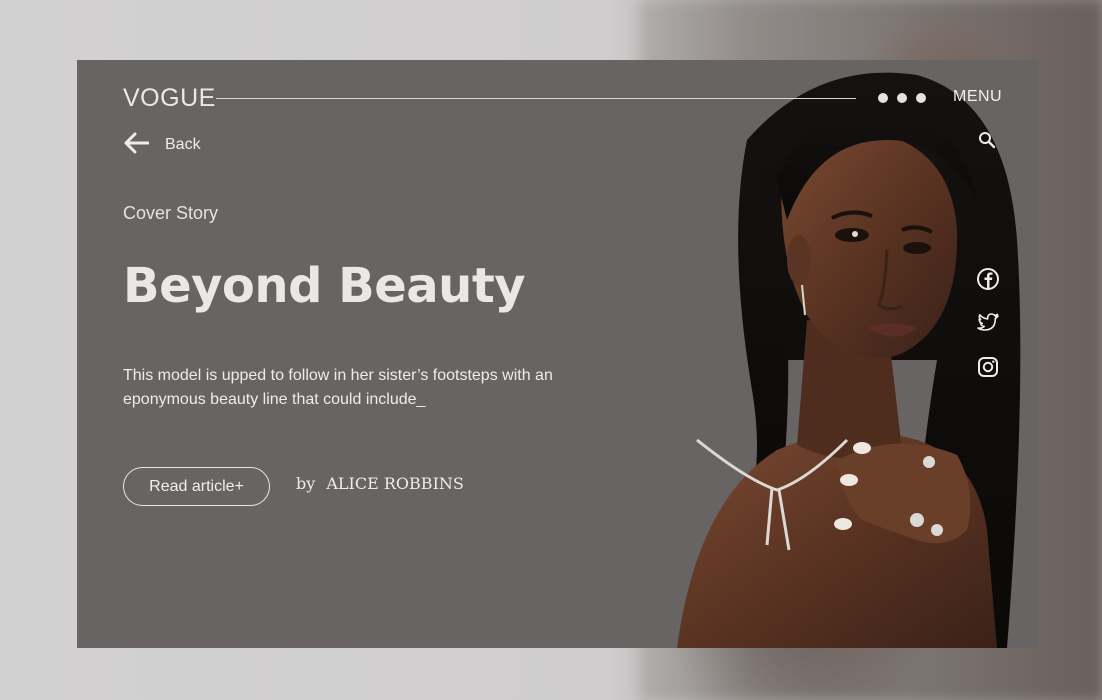  What do you see at coordinates (988, 279) in the screenshot?
I see `facebook-icon` at bounding box center [988, 279].